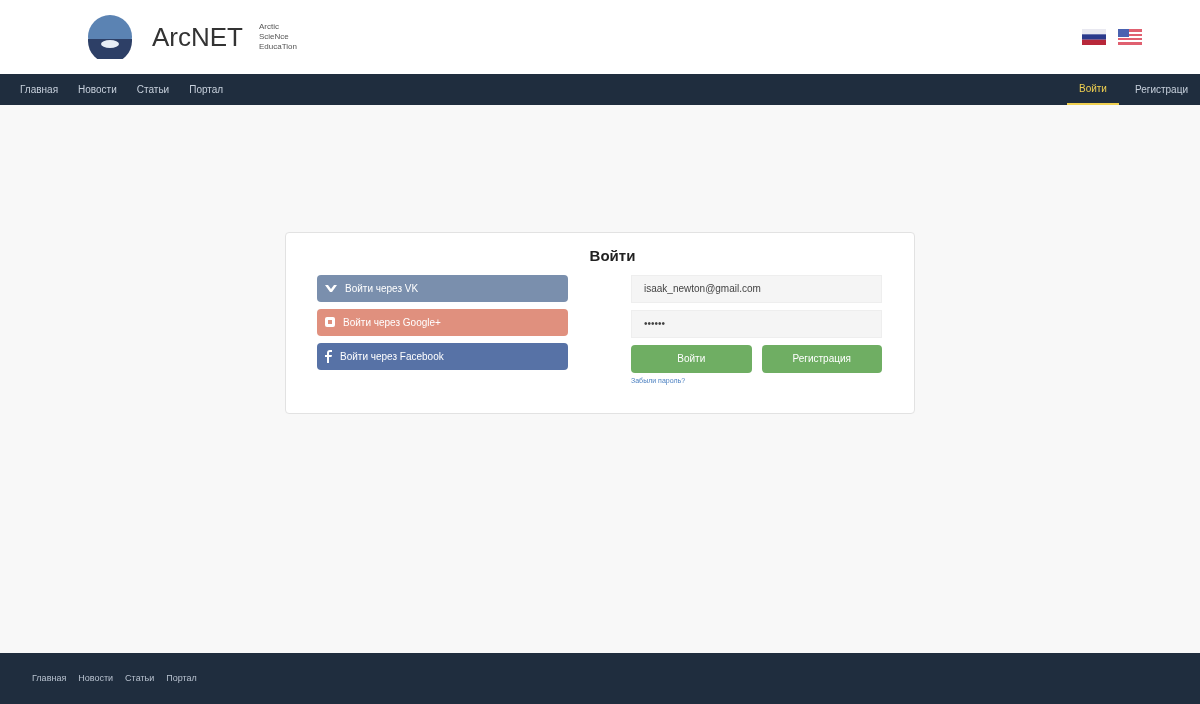 This screenshot has width=1200, height=704. Describe the element at coordinates (39, 89) in the screenshot. I see `nav-link: Главная` at that location.